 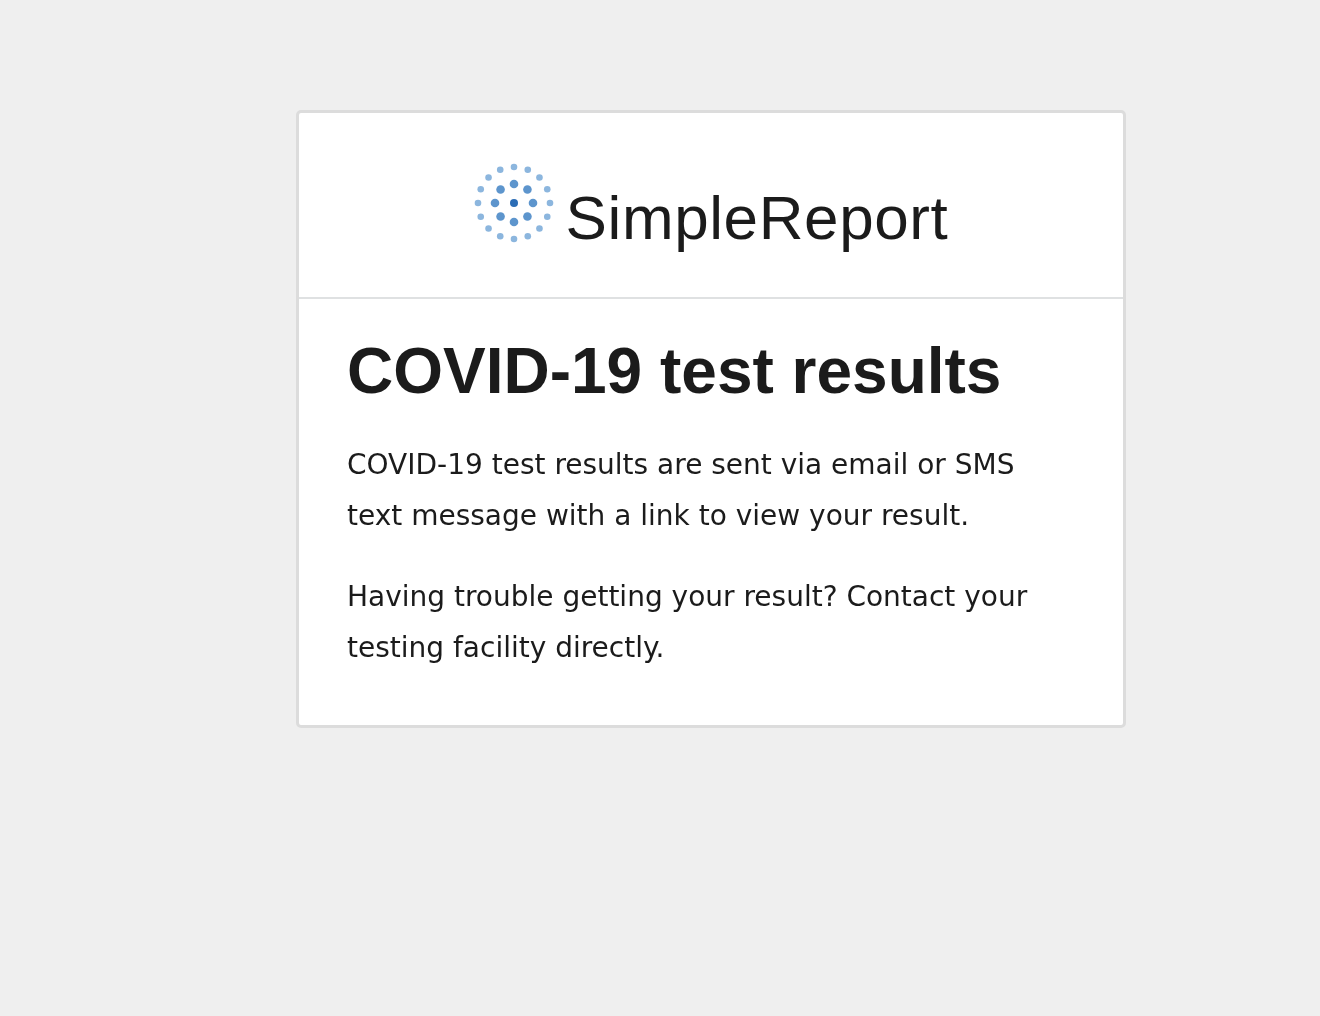 I want to click on dotted-circle-logo-icon, so click(x=513, y=203).